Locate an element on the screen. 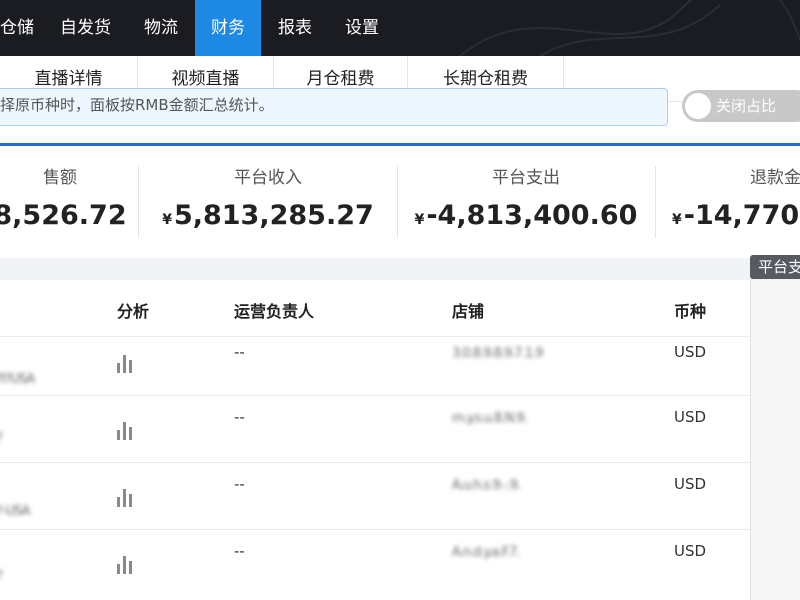 This screenshot has height=600, width=800. nav-item-self-shipping: 自发货 is located at coordinates (85, 28).